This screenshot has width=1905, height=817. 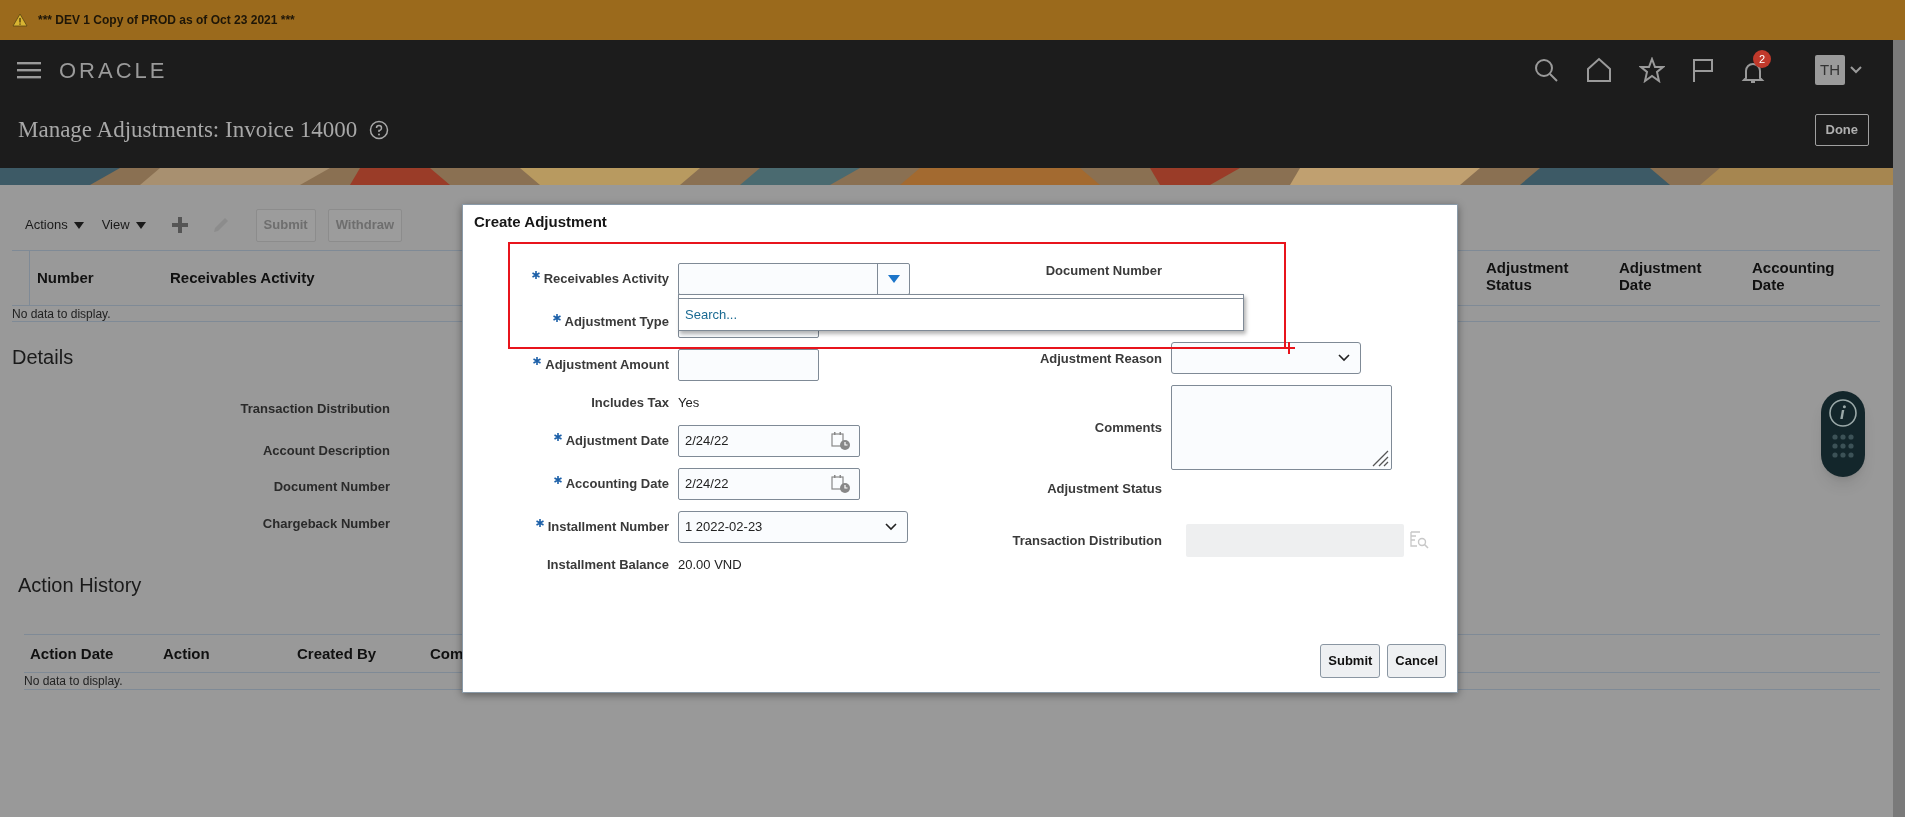 I want to click on logo: ORACLE, so click(x=113, y=70).